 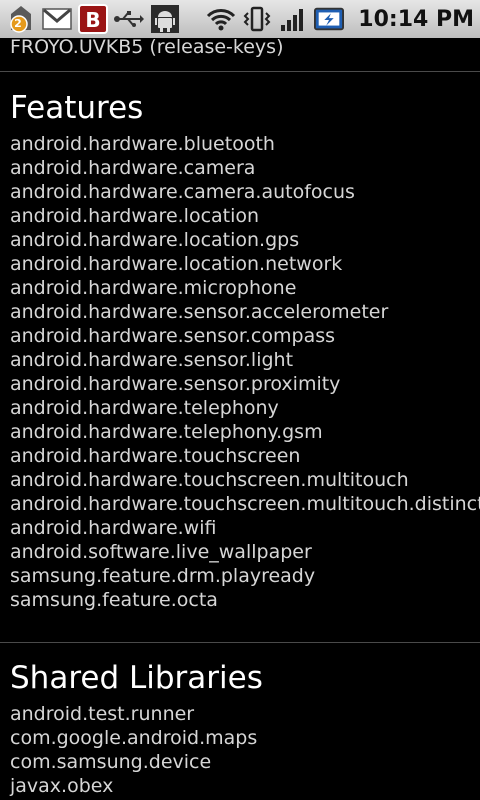 What do you see at coordinates (240, 19) in the screenshot?
I see `status-bar: 2 B 10:14 PM` at bounding box center [240, 19].